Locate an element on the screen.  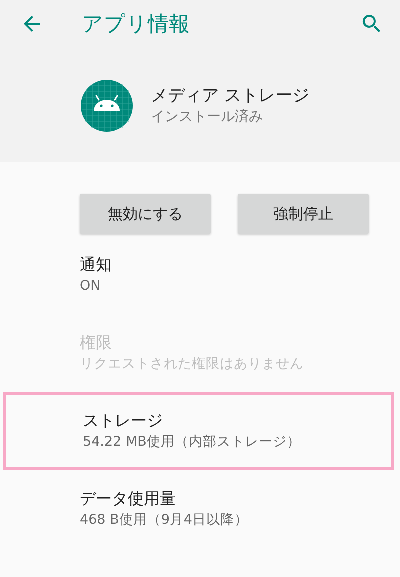
setting-row: データ使用量 468 B使用（9月4日以降） is located at coordinates (197, 509).